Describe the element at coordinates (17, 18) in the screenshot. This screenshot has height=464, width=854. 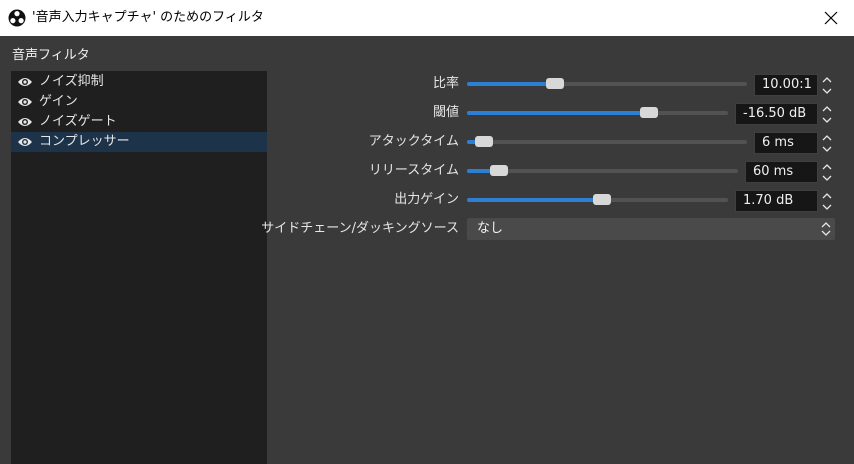
I see `obs-logo-icon` at that location.